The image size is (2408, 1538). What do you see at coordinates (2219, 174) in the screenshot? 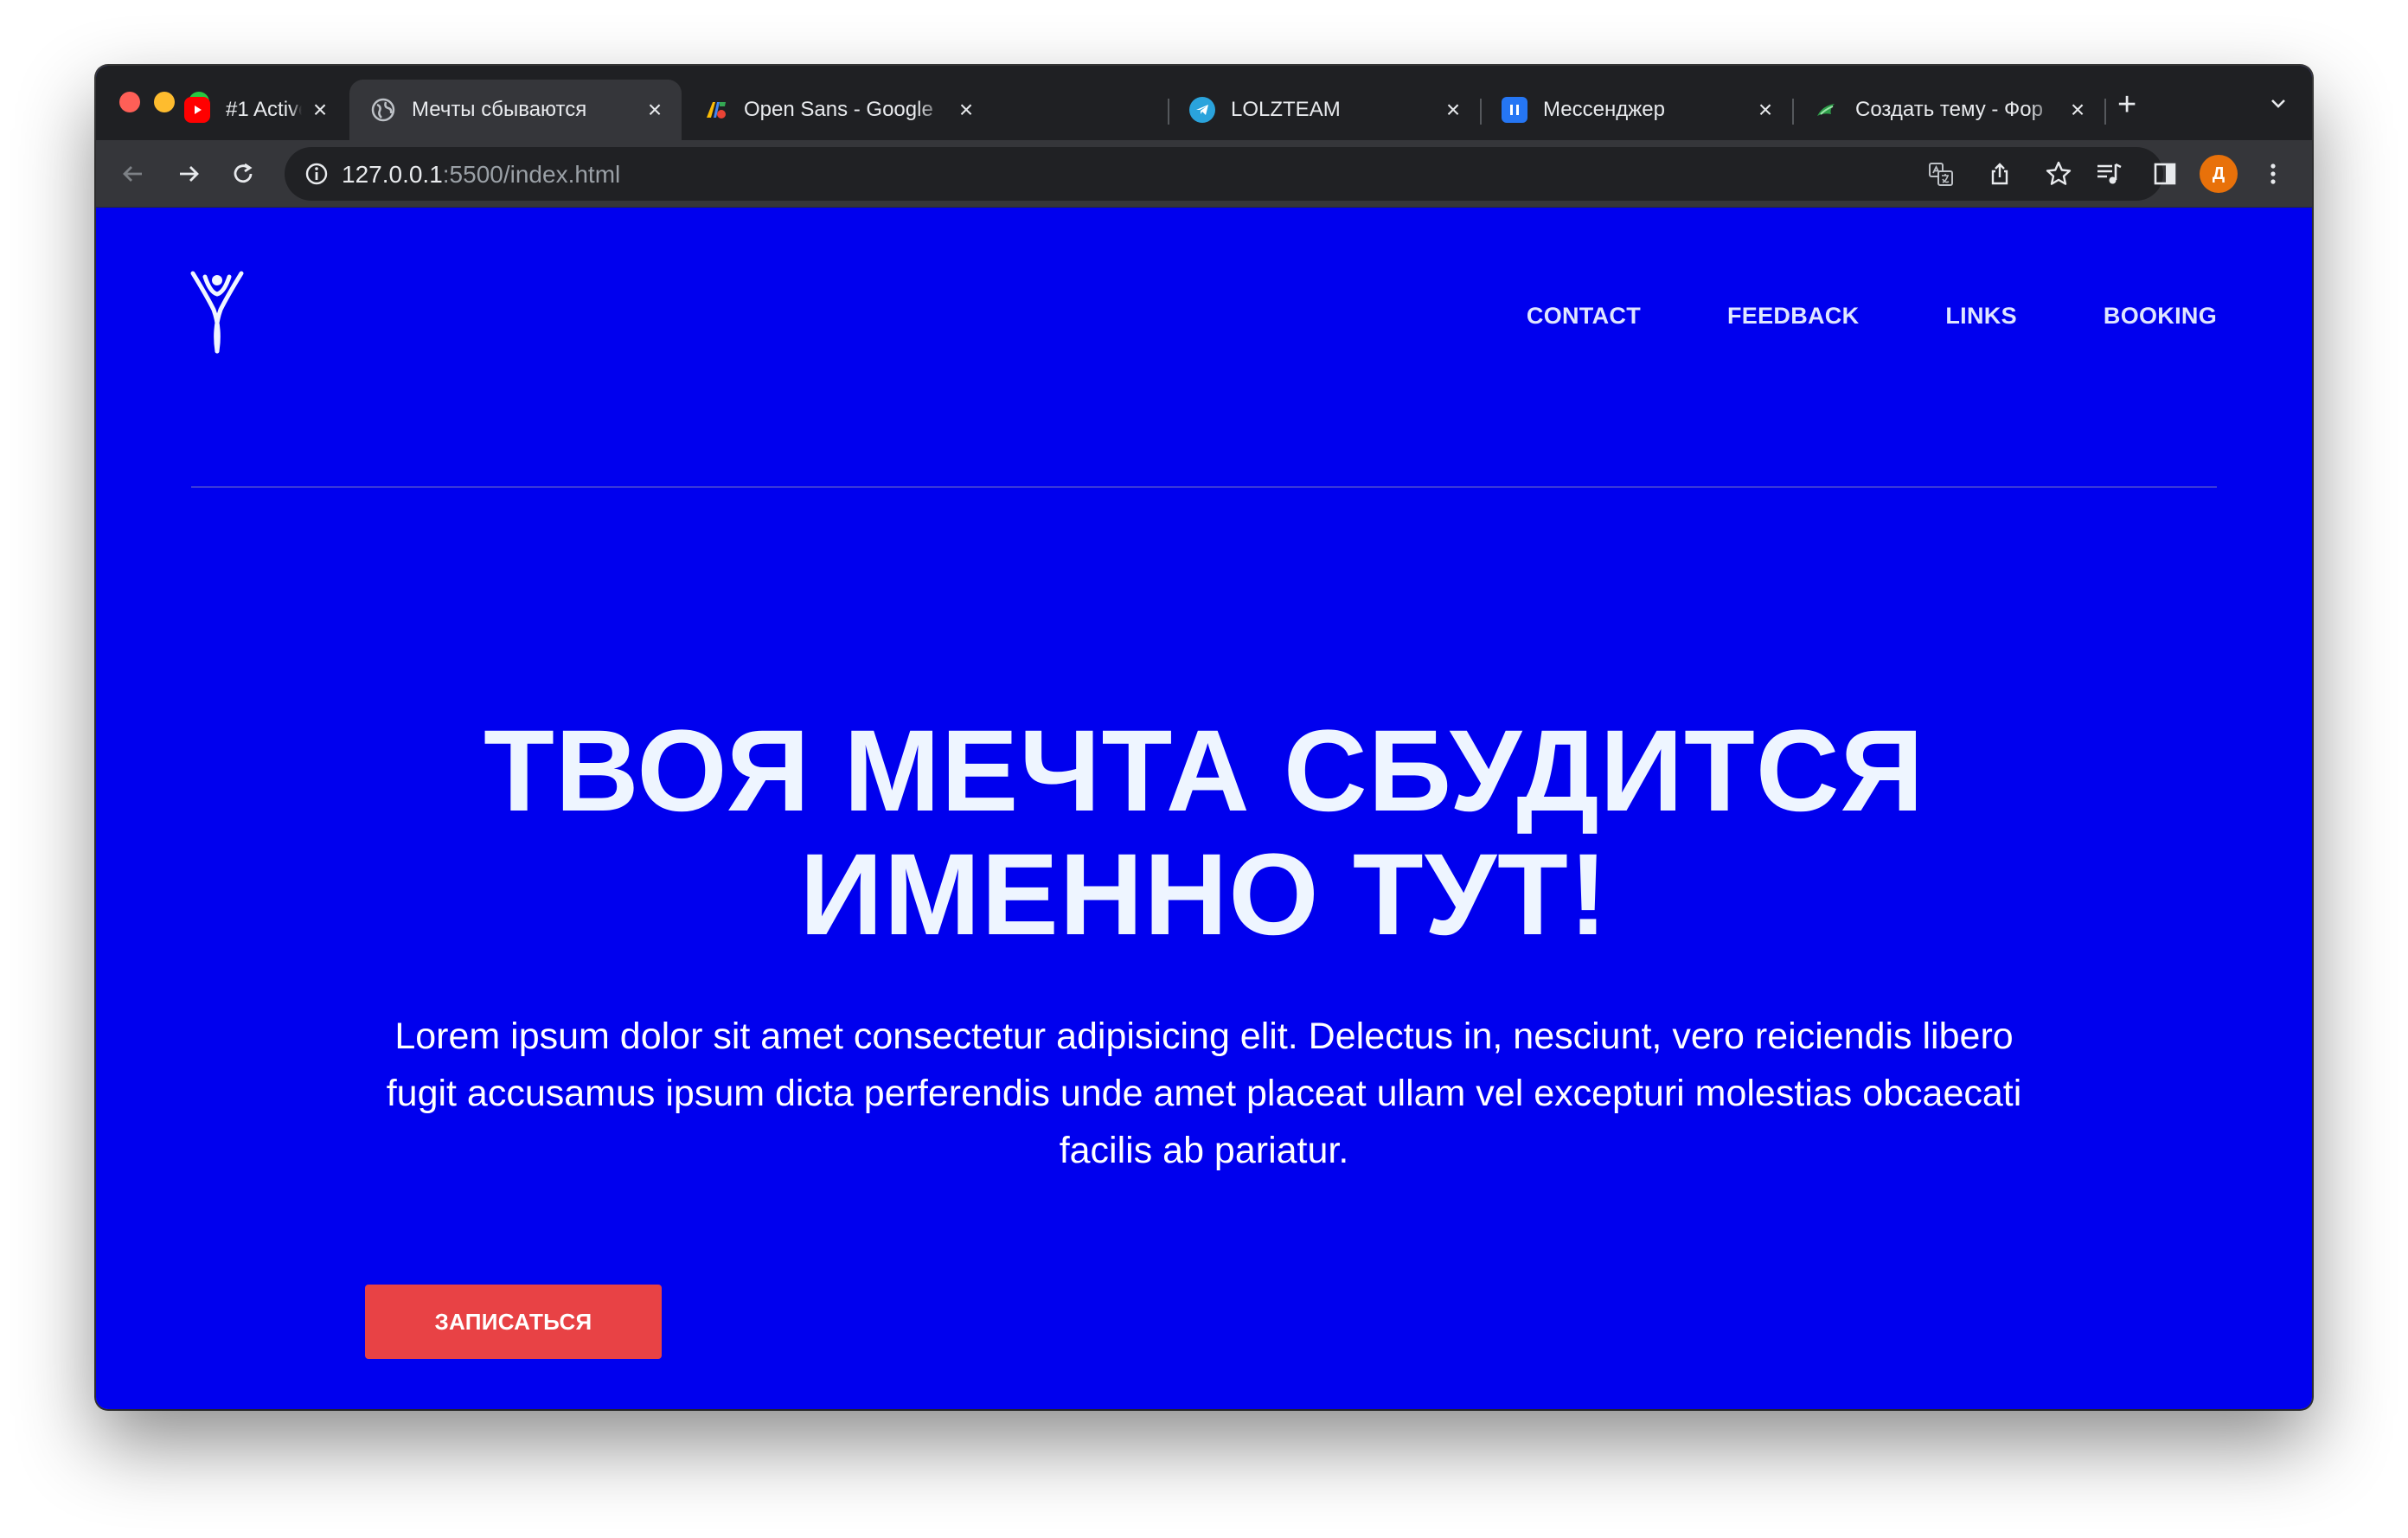
I see `profile-avatar: Д` at bounding box center [2219, 174].